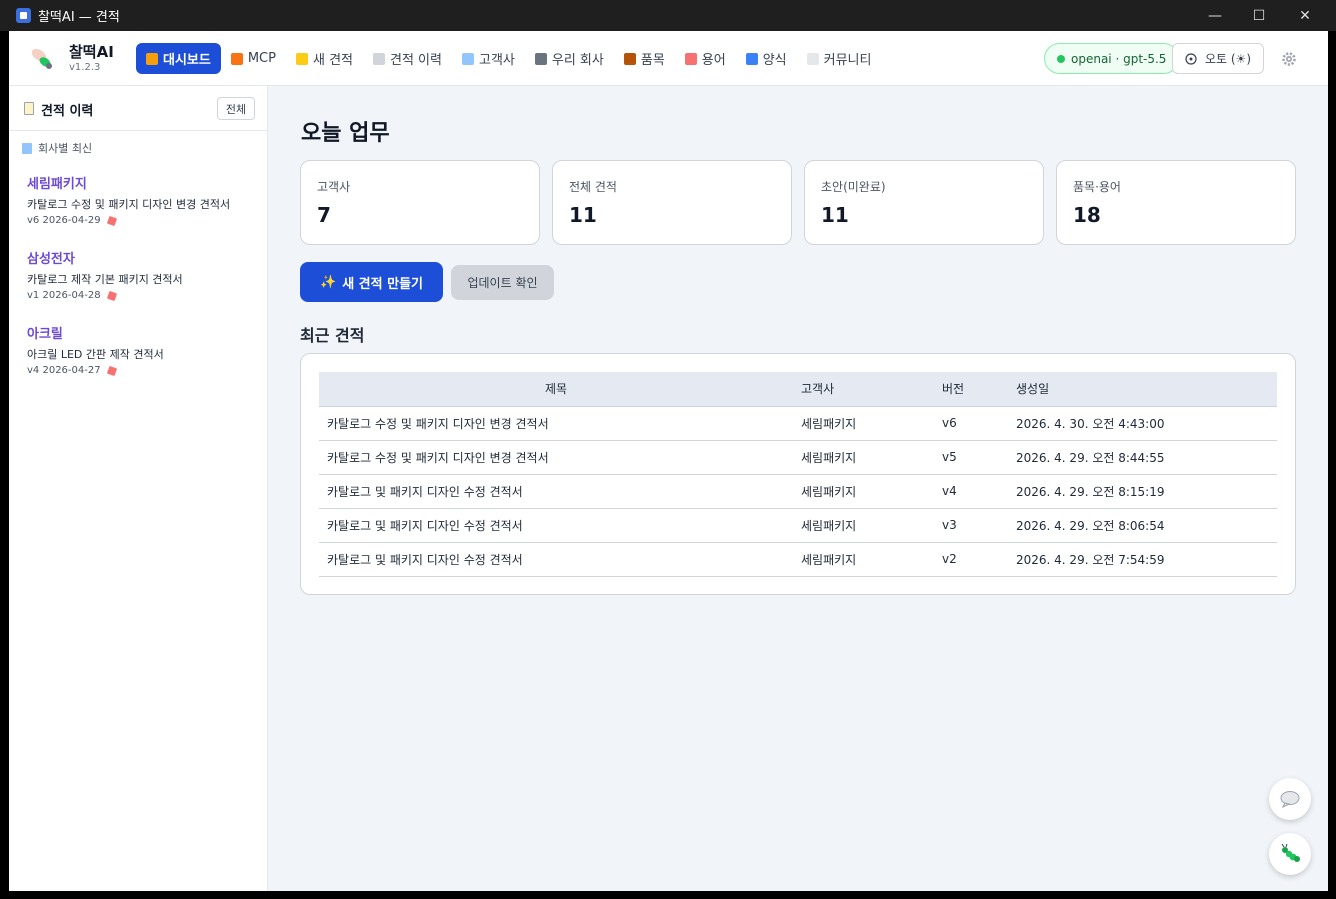 The height and width of the screenshot is (899, 1336). What do you see at coordinates (577, 60) in the screenshot?
I see `nav-item-label: 우리 회사` at bounding box center [577, 60].